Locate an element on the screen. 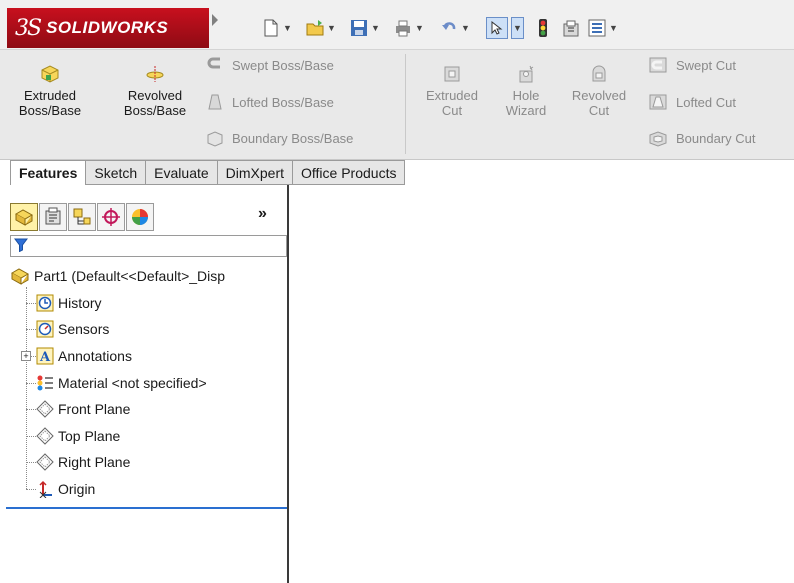  display-manager-tab is located at coordinates (140, 217).